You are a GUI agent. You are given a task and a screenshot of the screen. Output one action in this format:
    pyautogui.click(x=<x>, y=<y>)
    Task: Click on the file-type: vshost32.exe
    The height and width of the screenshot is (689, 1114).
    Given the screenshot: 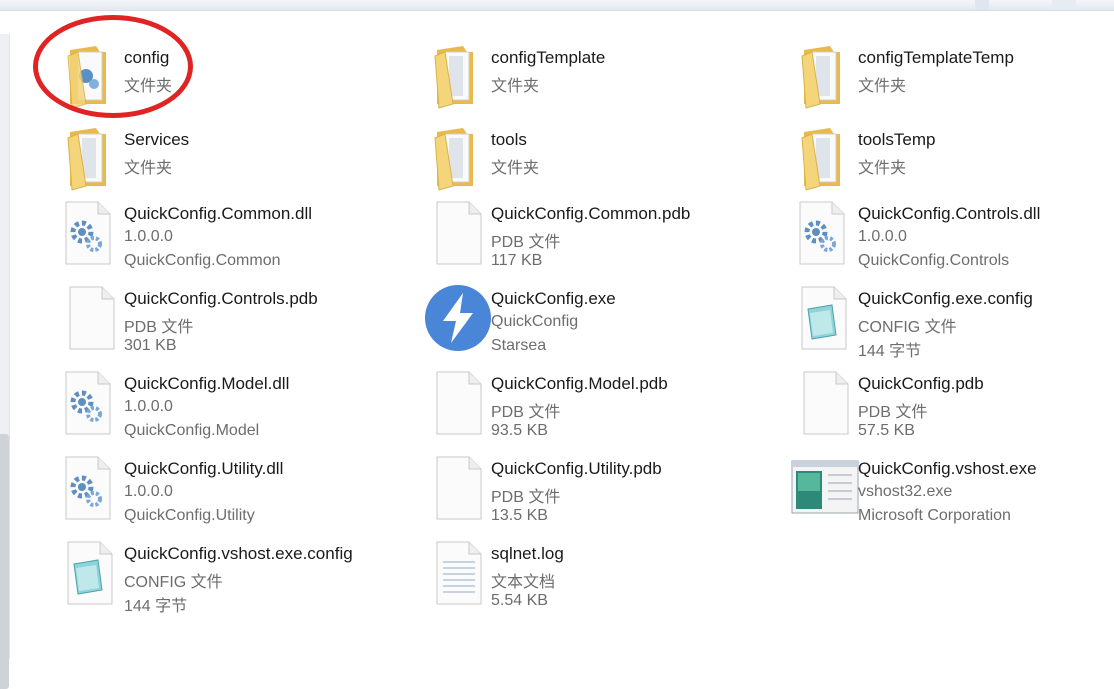 What is the action you would take?
    pyautogui.click(x=905, y=491)
    